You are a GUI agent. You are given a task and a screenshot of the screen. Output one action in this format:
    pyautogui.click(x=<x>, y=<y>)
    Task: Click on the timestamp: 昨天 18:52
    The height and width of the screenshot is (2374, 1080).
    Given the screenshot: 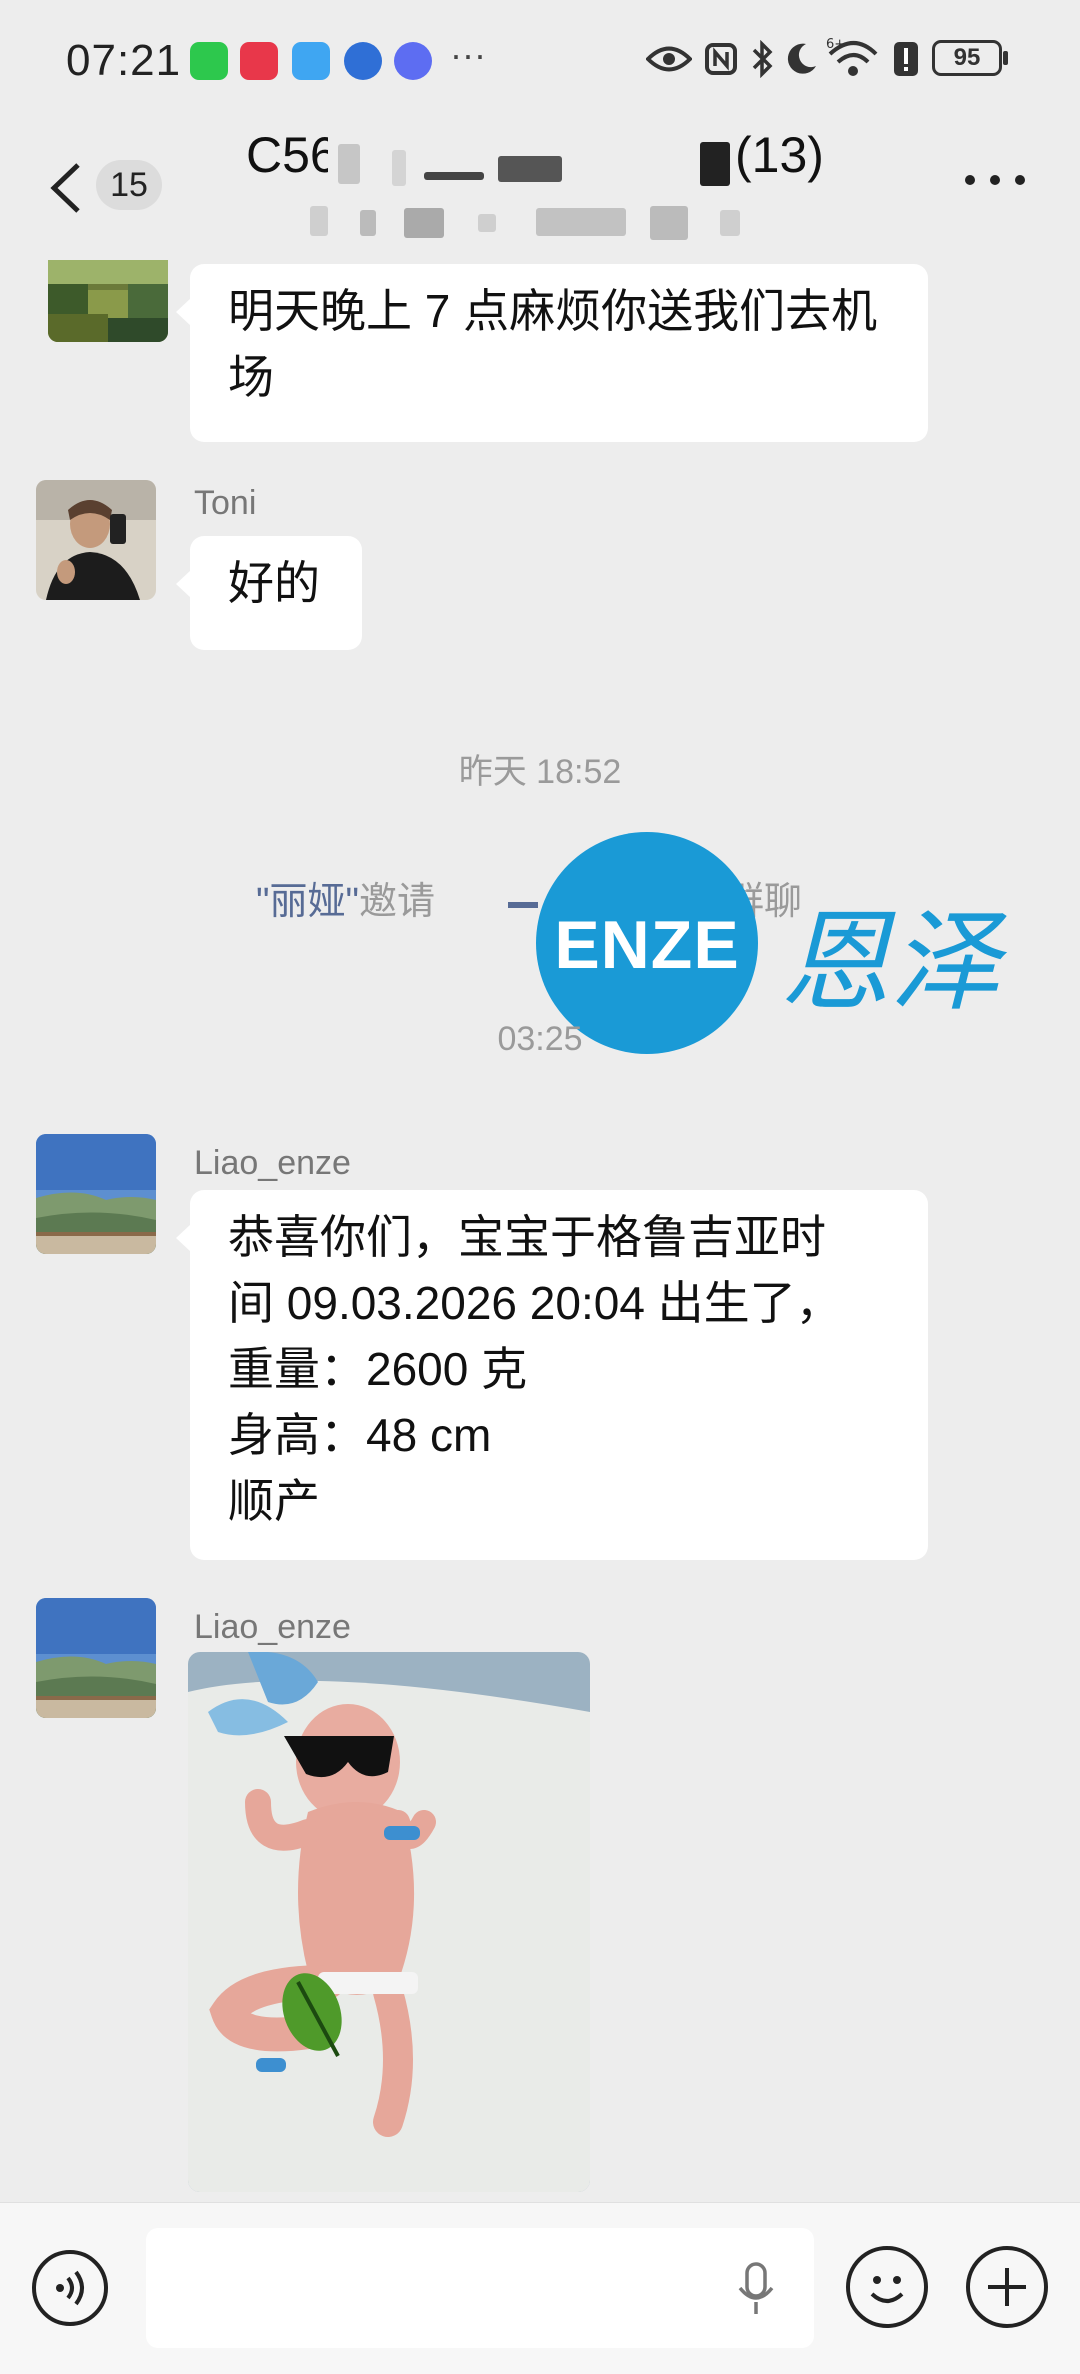 What is the action you would take?
    pyautogui.click(x=540, y=772)
    